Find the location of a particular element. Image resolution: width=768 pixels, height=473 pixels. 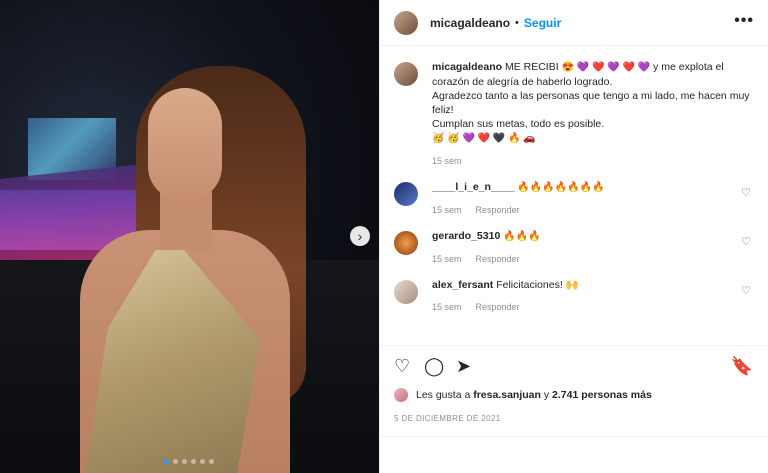

share-icon: ➤ is located at coordinates (463, 366).